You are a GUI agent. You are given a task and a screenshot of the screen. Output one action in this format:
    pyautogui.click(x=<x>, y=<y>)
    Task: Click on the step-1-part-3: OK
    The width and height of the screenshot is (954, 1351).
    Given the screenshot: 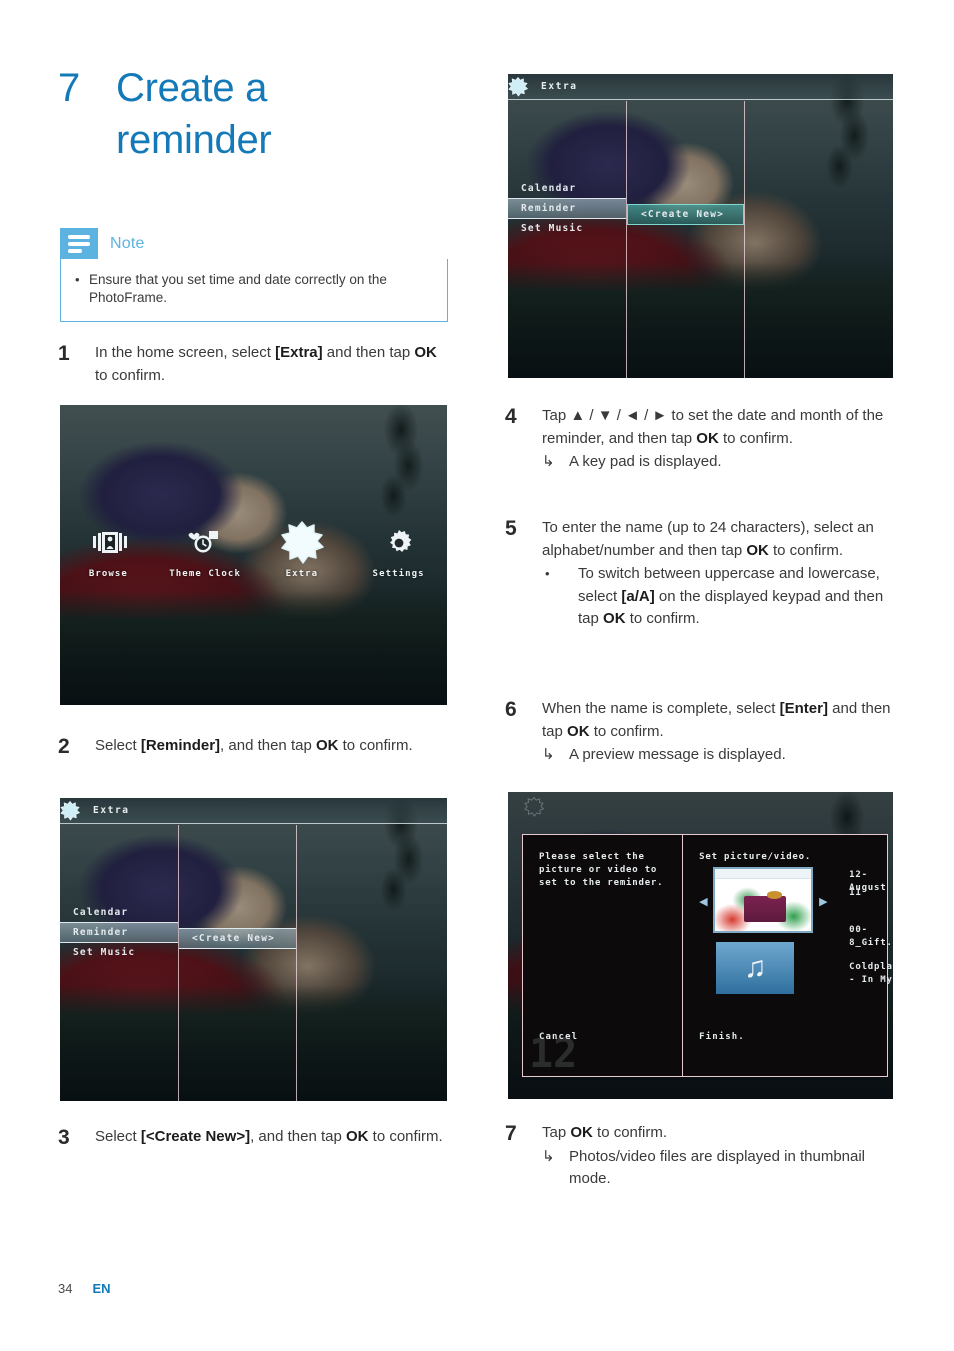 What is the action you would take?
    pyautogui.click(x=425, y=352)
    